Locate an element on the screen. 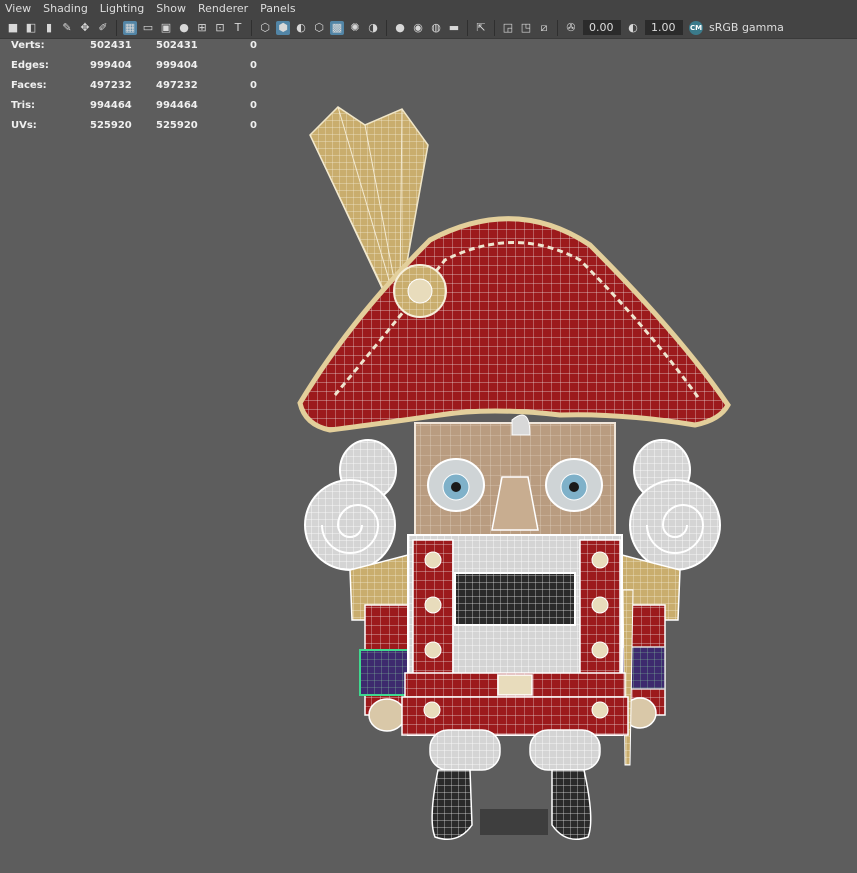  safe-action-icon: ⊡ is located at coordinates (220, 28).